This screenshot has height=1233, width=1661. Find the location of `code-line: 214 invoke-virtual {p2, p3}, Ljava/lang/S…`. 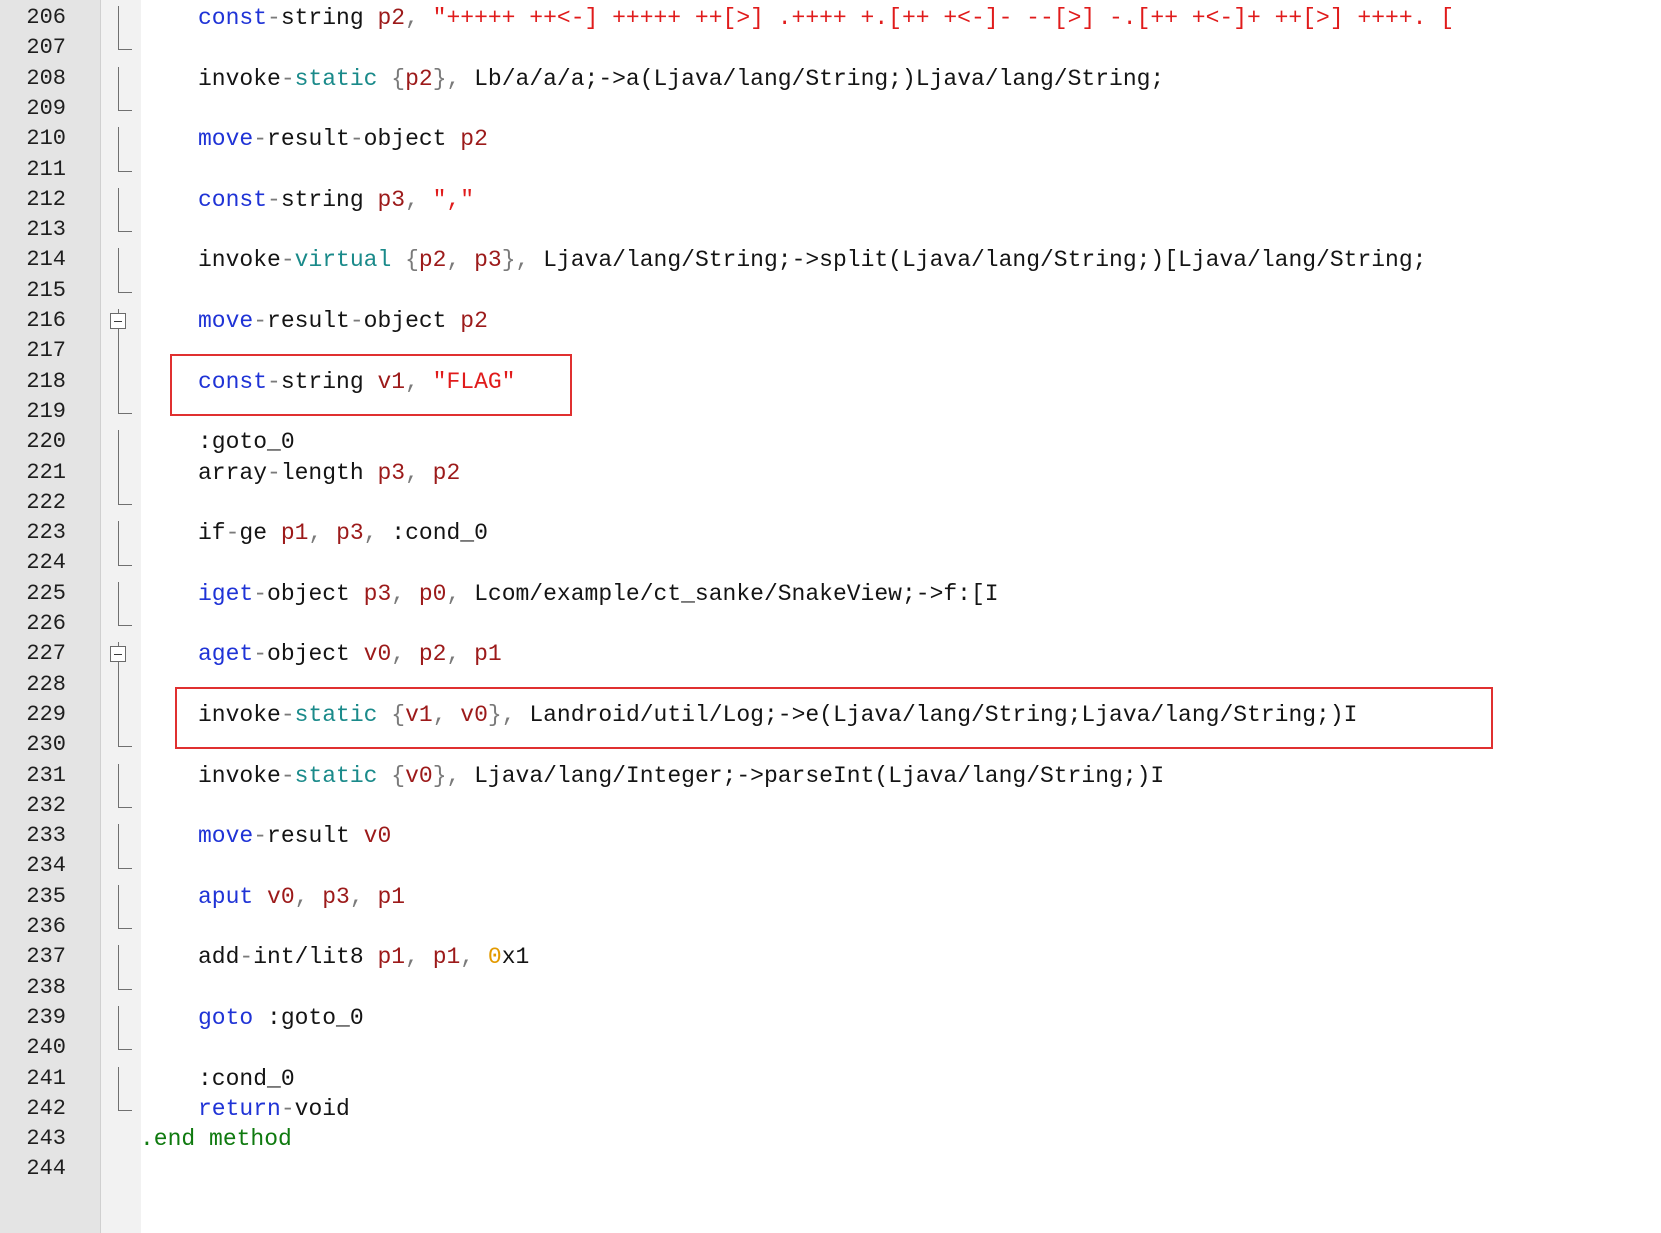

code-line: 214 invoke-virtual {p2, p3}, Ljava/lang/S… is located at coordinates (830, 260).